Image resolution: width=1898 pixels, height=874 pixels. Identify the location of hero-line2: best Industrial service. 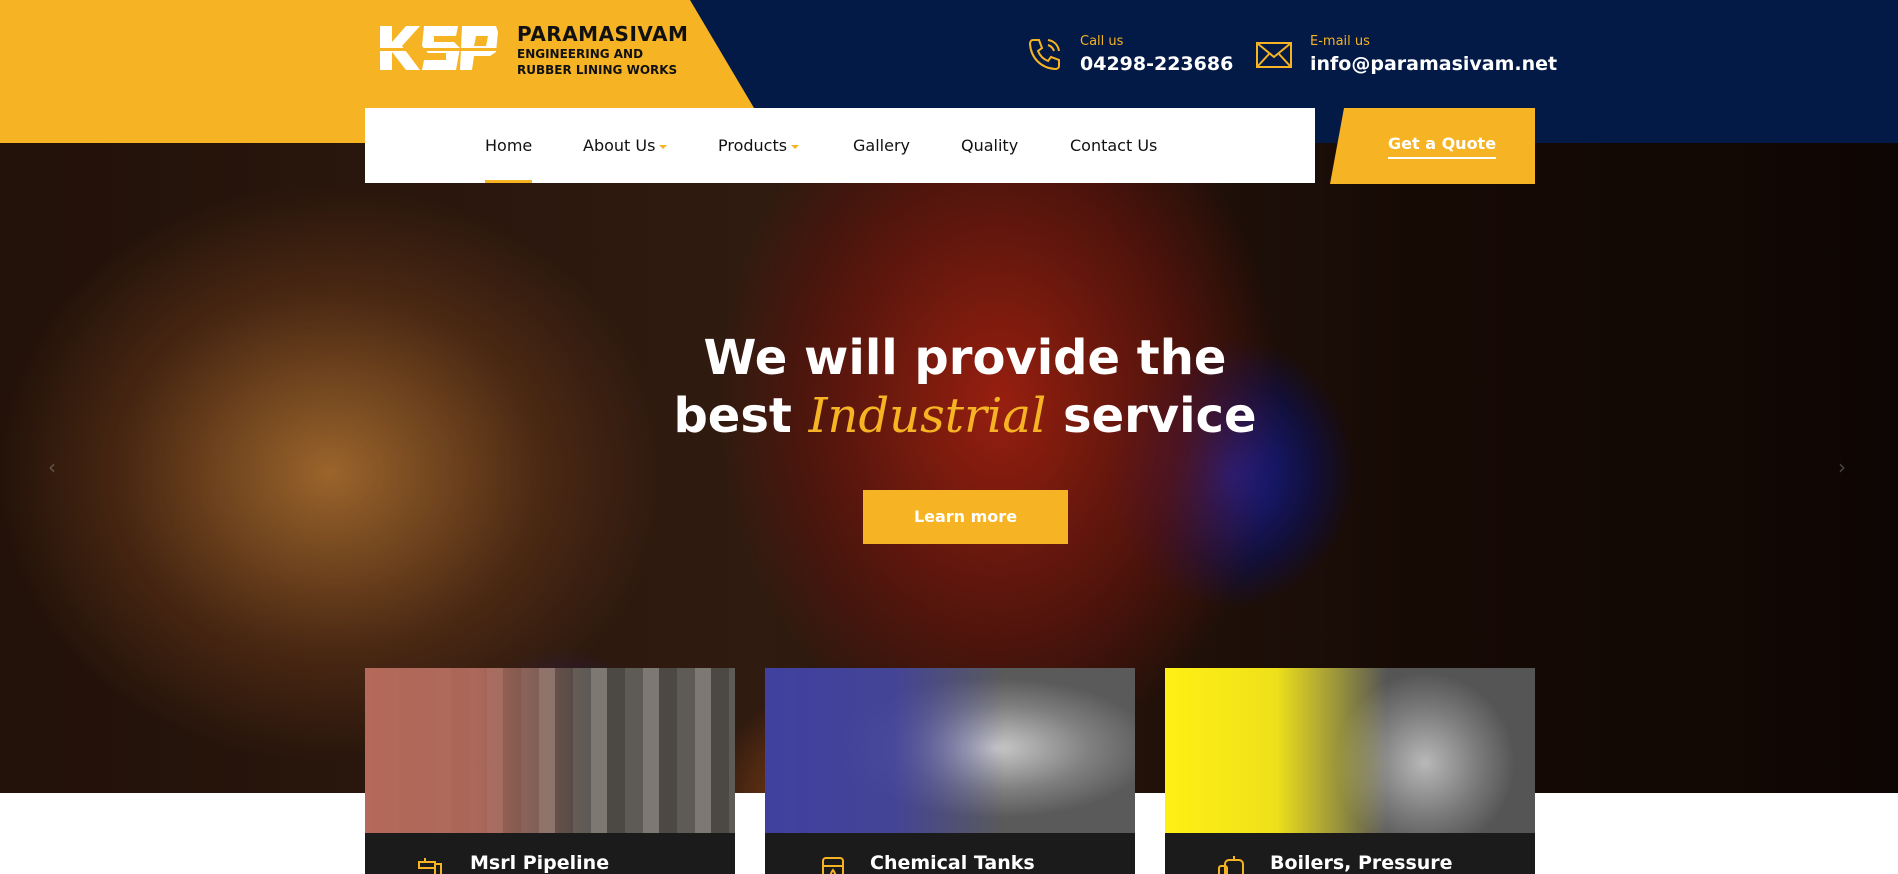
(949, 416).